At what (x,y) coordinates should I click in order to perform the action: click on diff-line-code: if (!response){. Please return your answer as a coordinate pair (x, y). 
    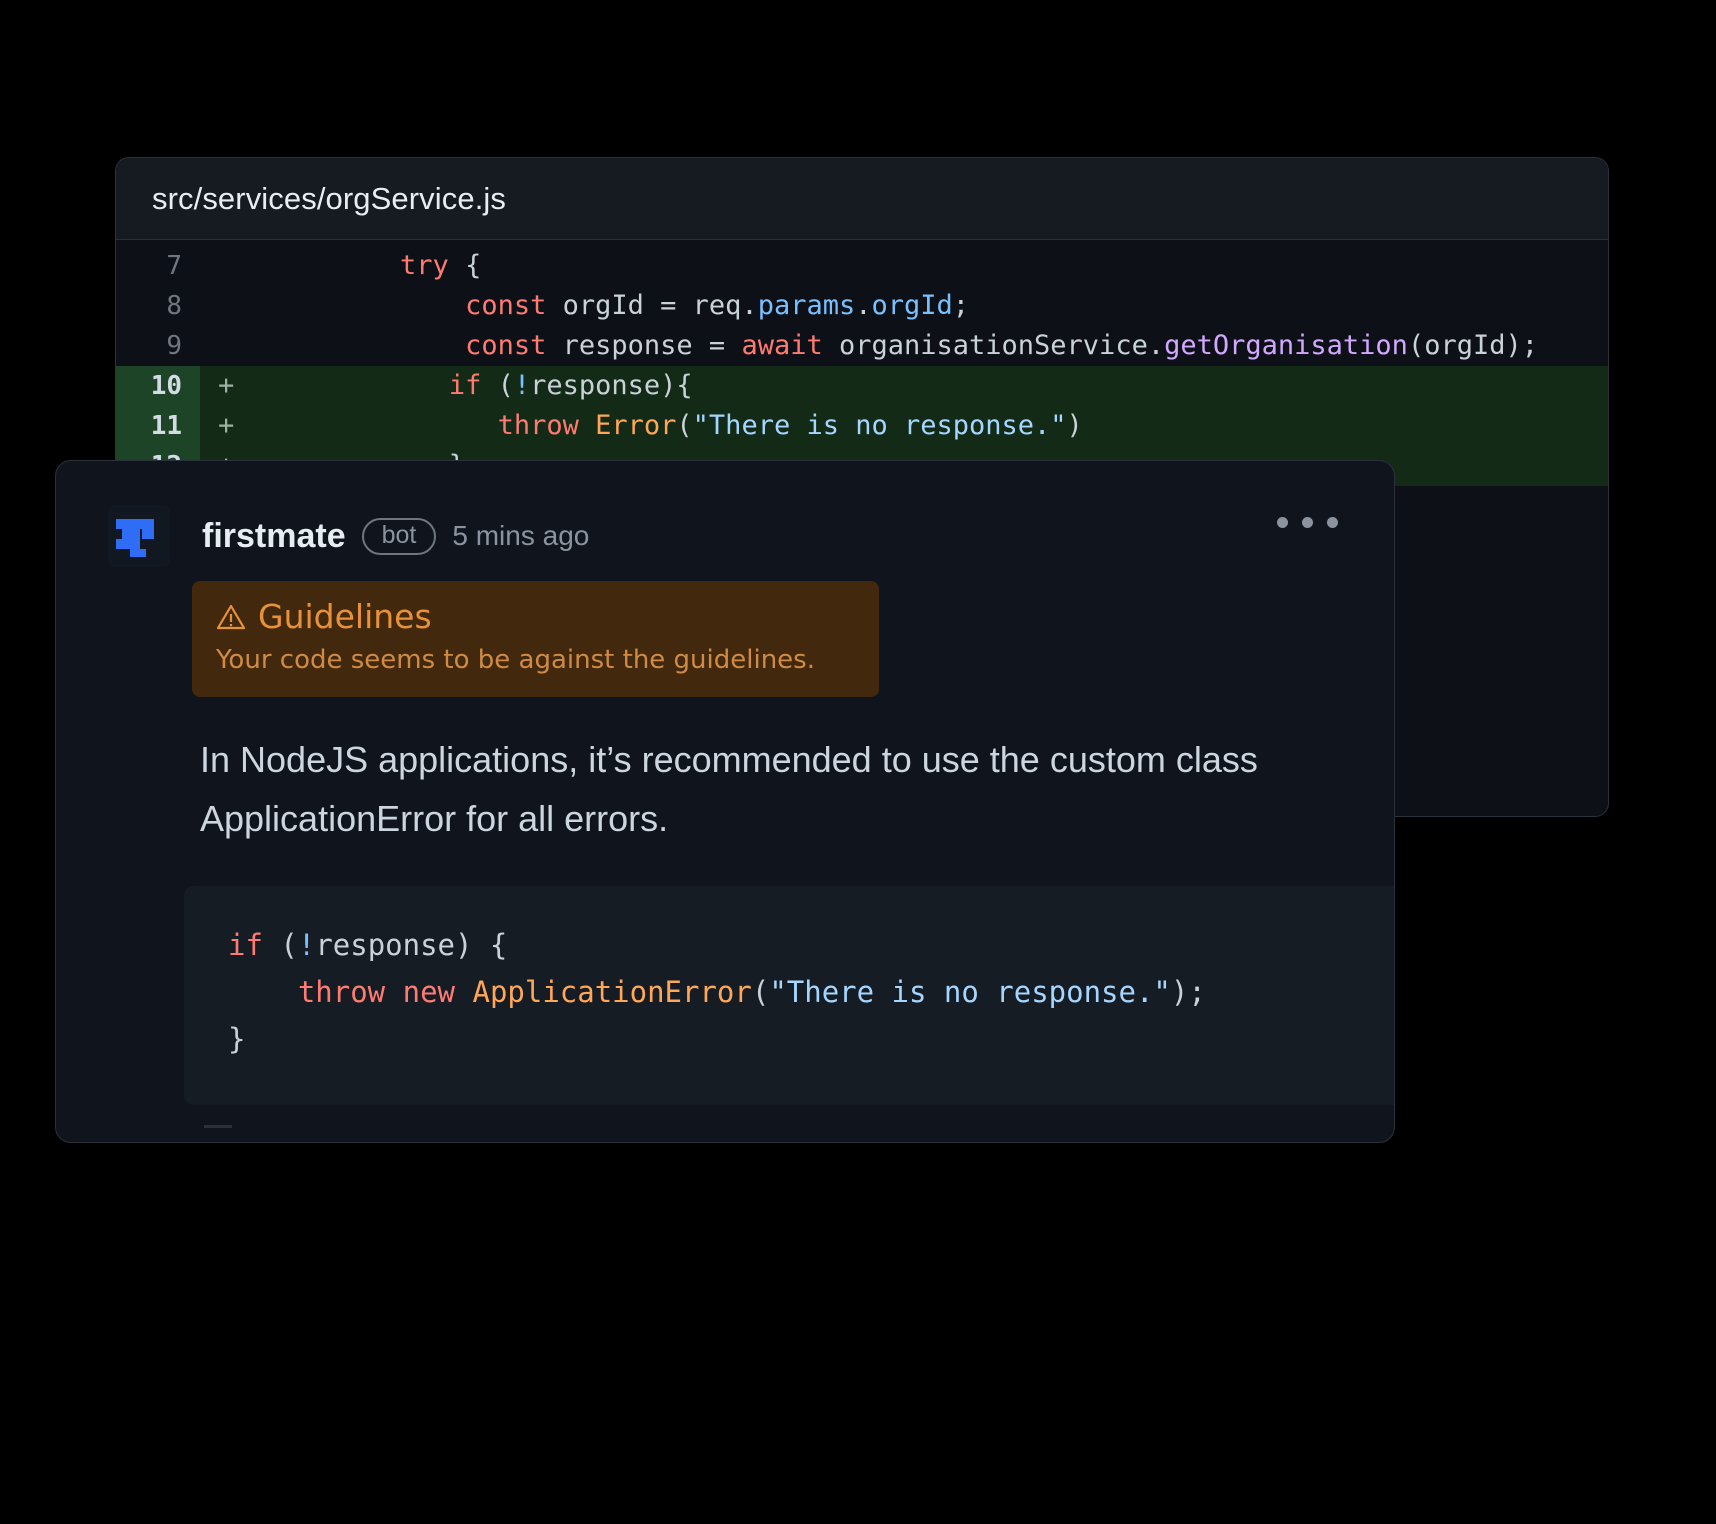
    Looking at the image, I should click on (570, 385).